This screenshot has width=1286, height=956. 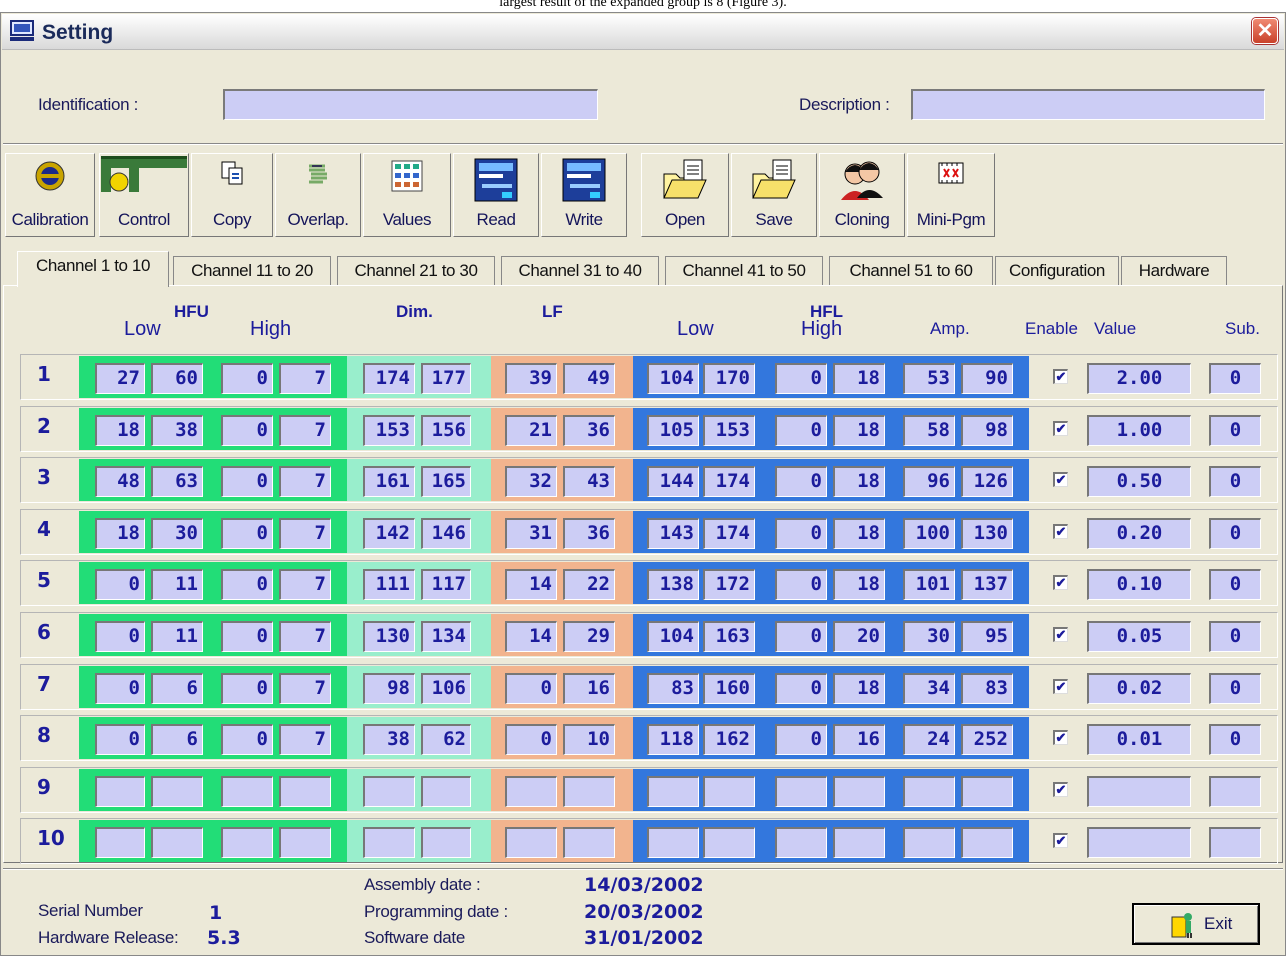 I want to click on dim-max-field: 177, so click(x=446, y=378).